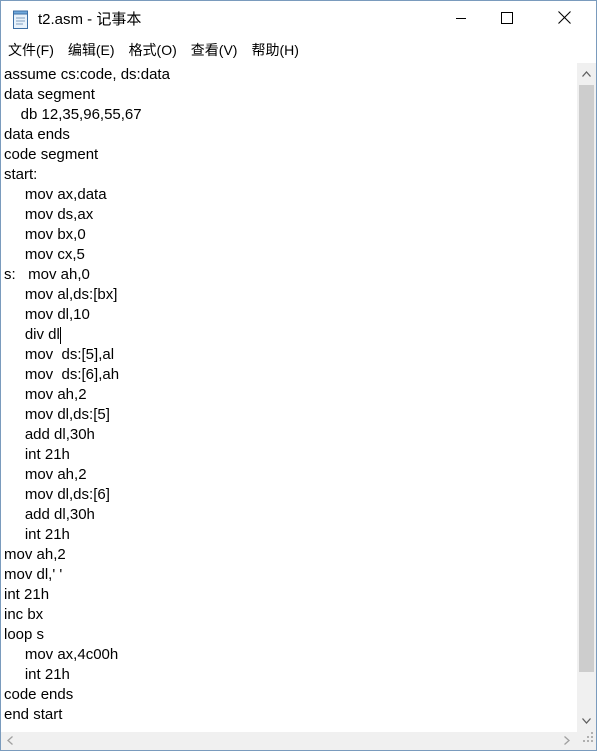 This screenshot has width=597, height=751. I want to click on maximize-icon, so click(507, 20).